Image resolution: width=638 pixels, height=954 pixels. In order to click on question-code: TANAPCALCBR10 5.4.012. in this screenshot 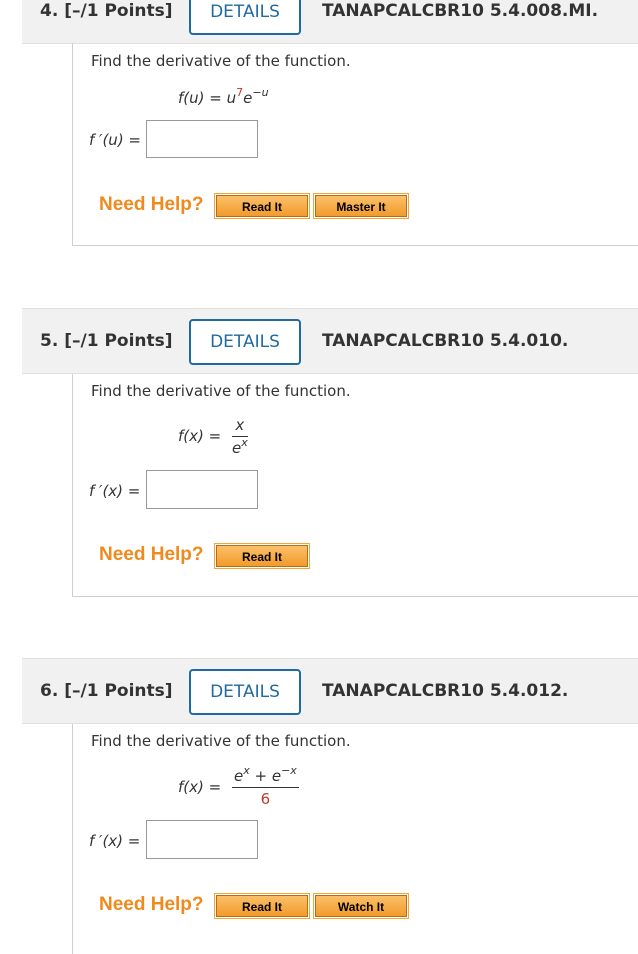, I will do `click(445, 691)`.